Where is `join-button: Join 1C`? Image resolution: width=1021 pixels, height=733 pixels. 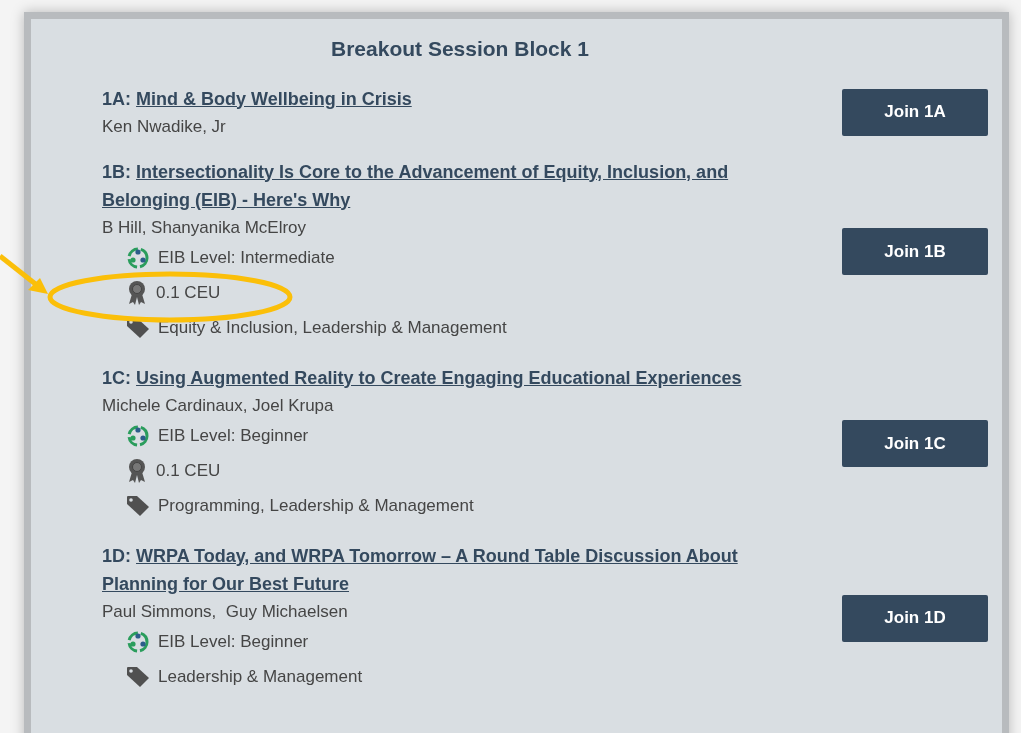
join-button: Join 1C is located at coordinates (915, 443).